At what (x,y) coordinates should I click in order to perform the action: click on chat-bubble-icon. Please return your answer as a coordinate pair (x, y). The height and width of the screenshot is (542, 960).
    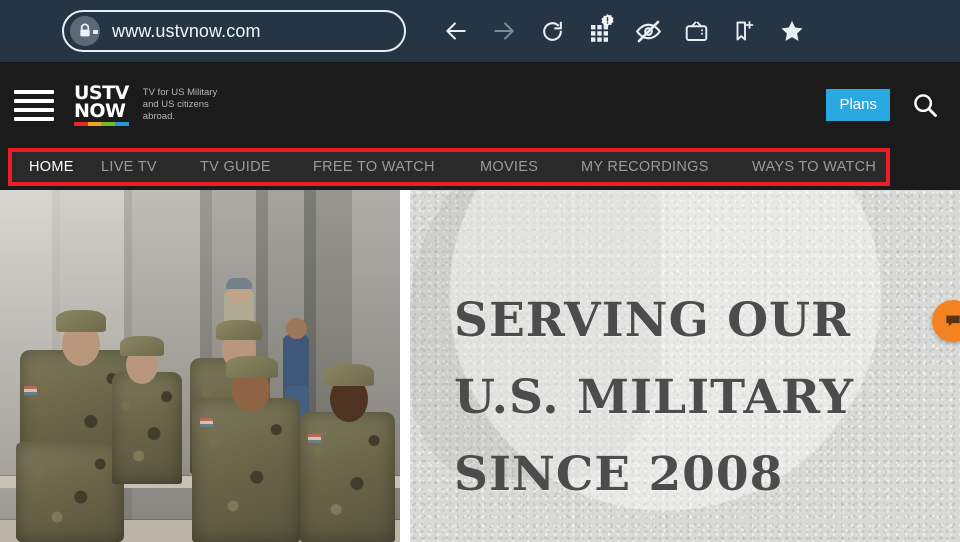
    Looking at the image, I should click on (953, 321).